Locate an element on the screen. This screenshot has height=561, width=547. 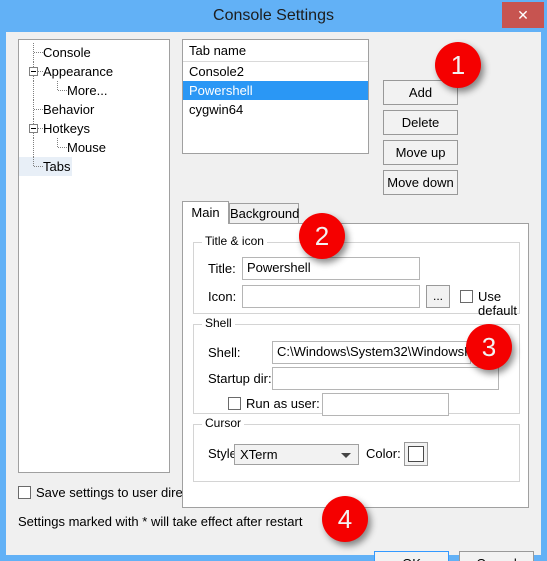
ok-button: OK is located at coordinates (411, 556).